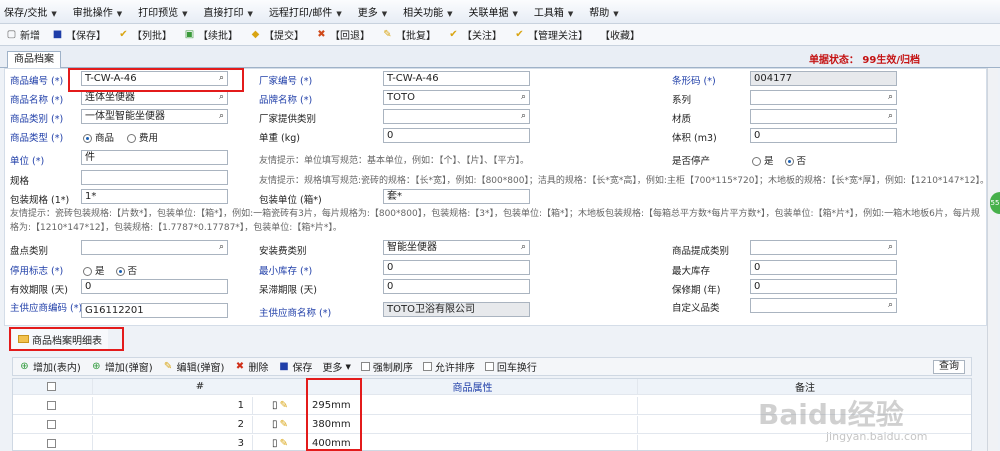 This screenshot has width=1000, height=451. Describe the element at coordinates (51, 386) in the screenshot. I see `select-all-checkbox` at that location.